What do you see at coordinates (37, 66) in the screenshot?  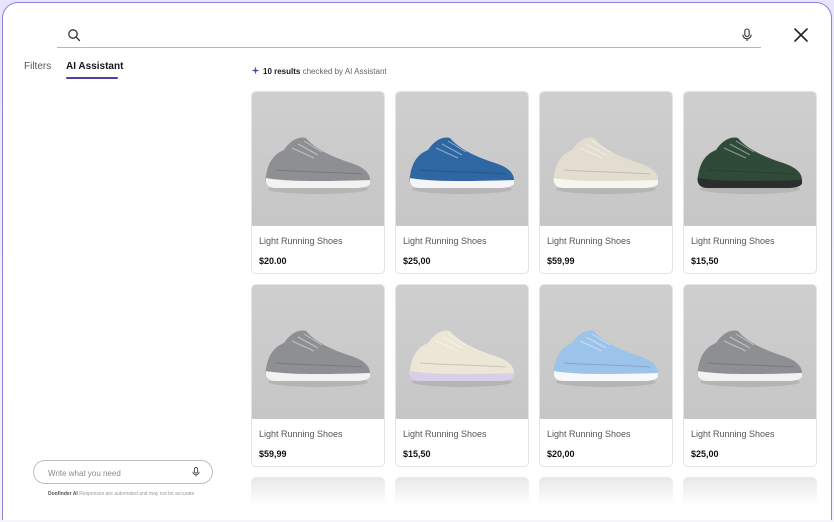 I see `tab-filters: Filters` at bounding box center [37, 66].